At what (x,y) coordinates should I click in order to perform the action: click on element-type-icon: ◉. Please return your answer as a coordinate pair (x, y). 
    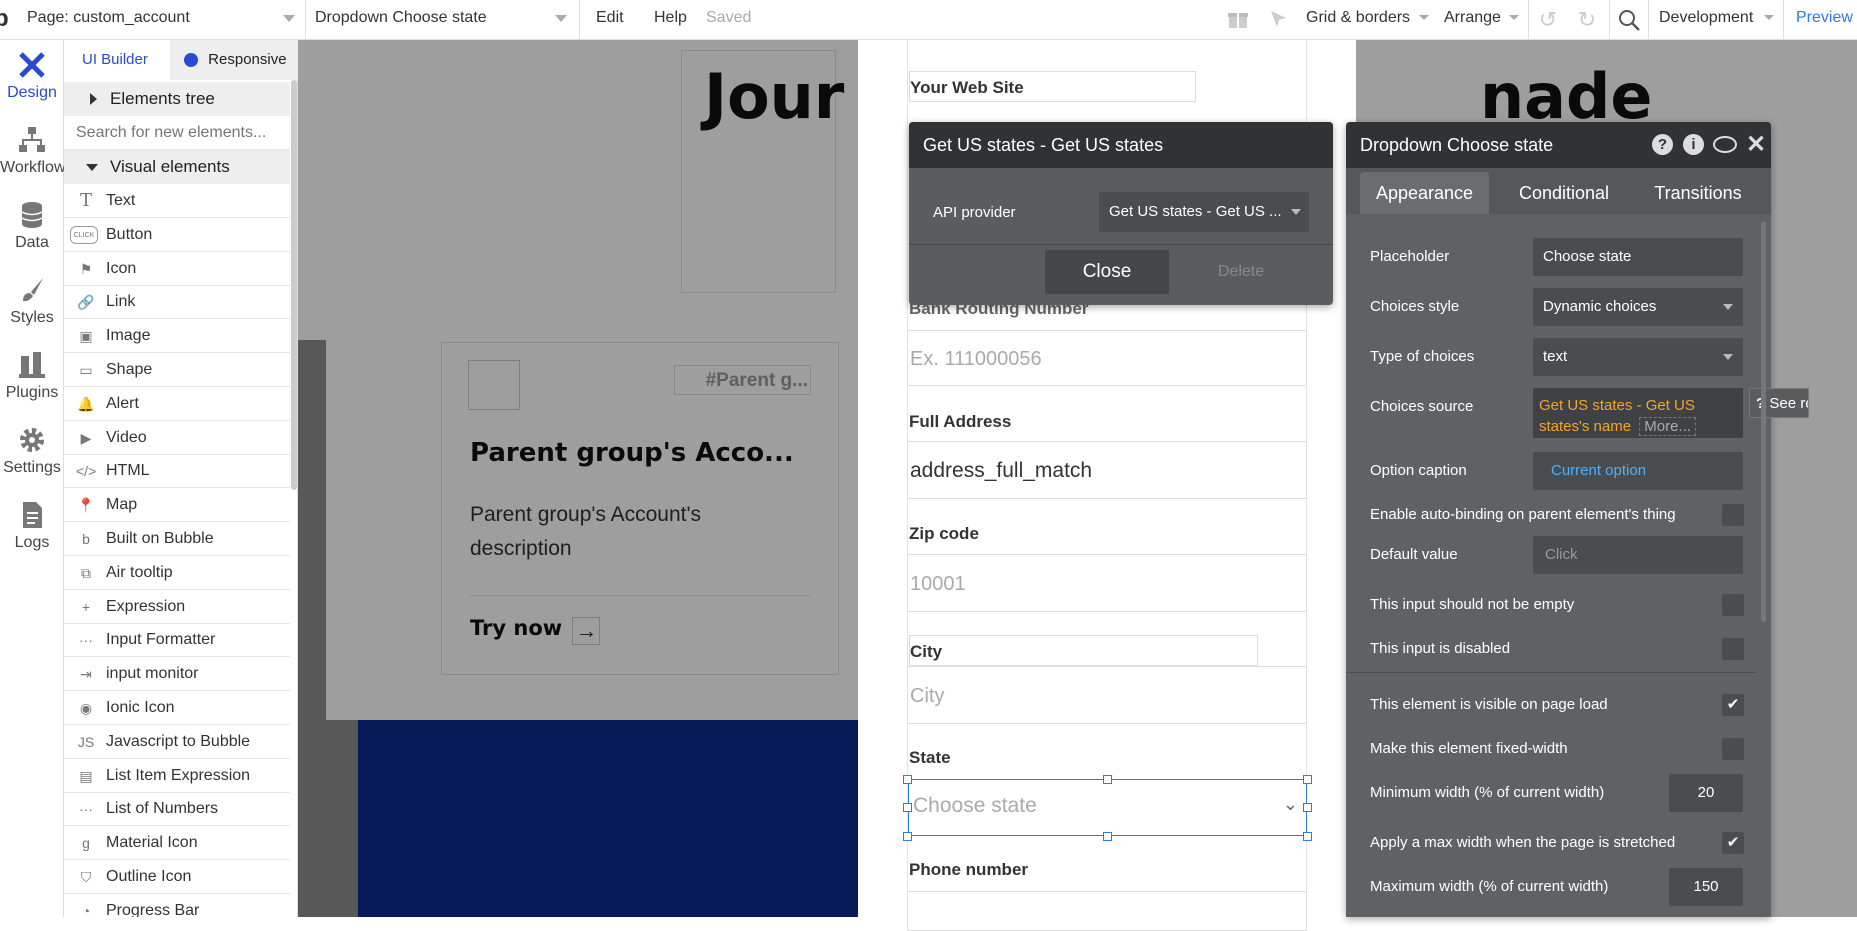
    Looking at the image, I should click on (86, 708).